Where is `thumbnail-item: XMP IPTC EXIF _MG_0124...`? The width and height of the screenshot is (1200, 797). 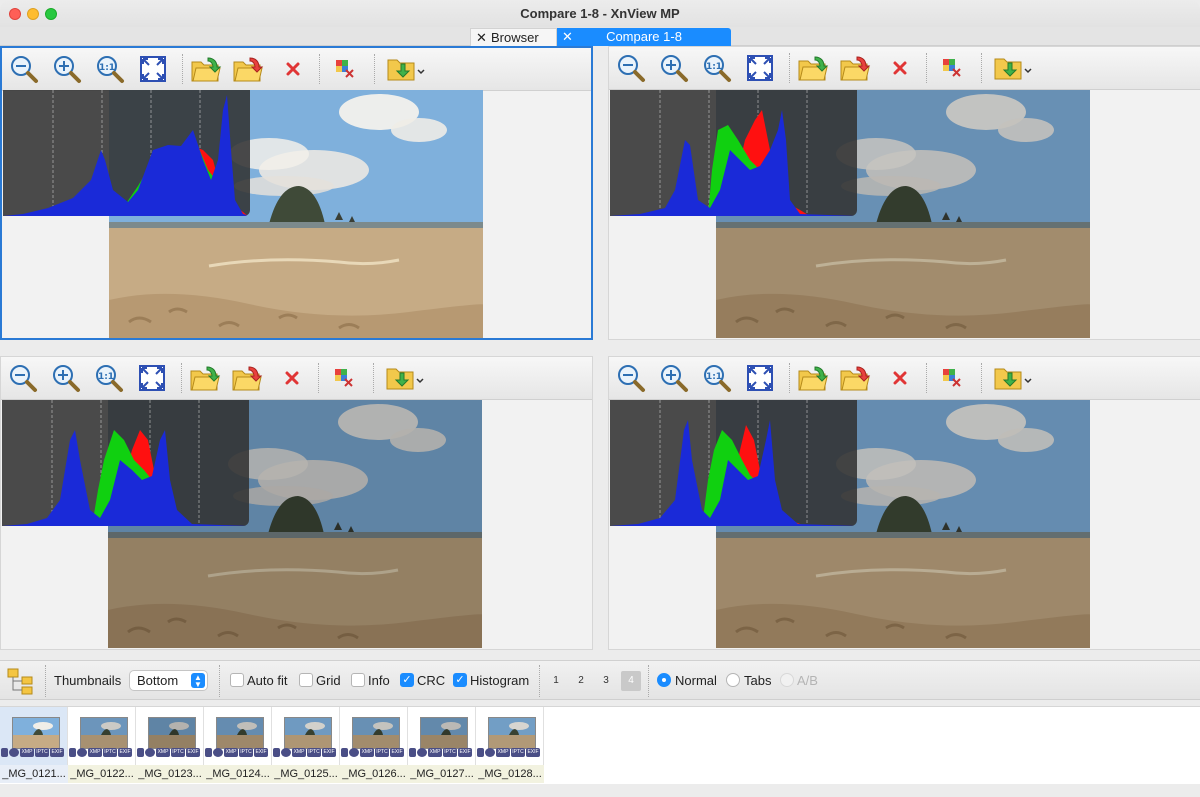
thumbnail-item: XMP IPTC EXIF _MG_0124... is located at coordinates (238, 745).